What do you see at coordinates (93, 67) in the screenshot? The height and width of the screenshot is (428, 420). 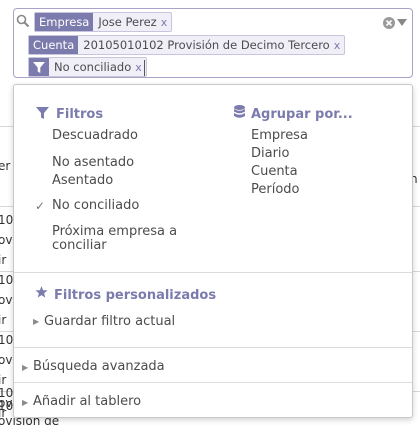 I see `facet-value: No conciliado` at bounding box center [93, 67].